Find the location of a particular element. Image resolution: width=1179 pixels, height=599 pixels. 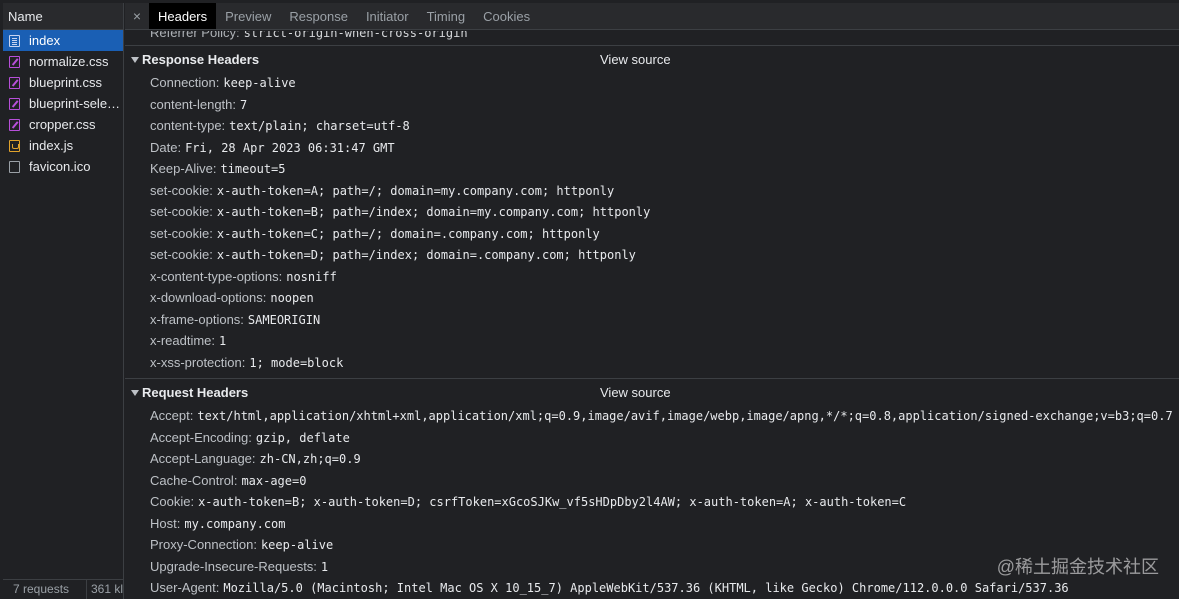

header-row: x-download-options: noopen is located at coordinates (232, 297).